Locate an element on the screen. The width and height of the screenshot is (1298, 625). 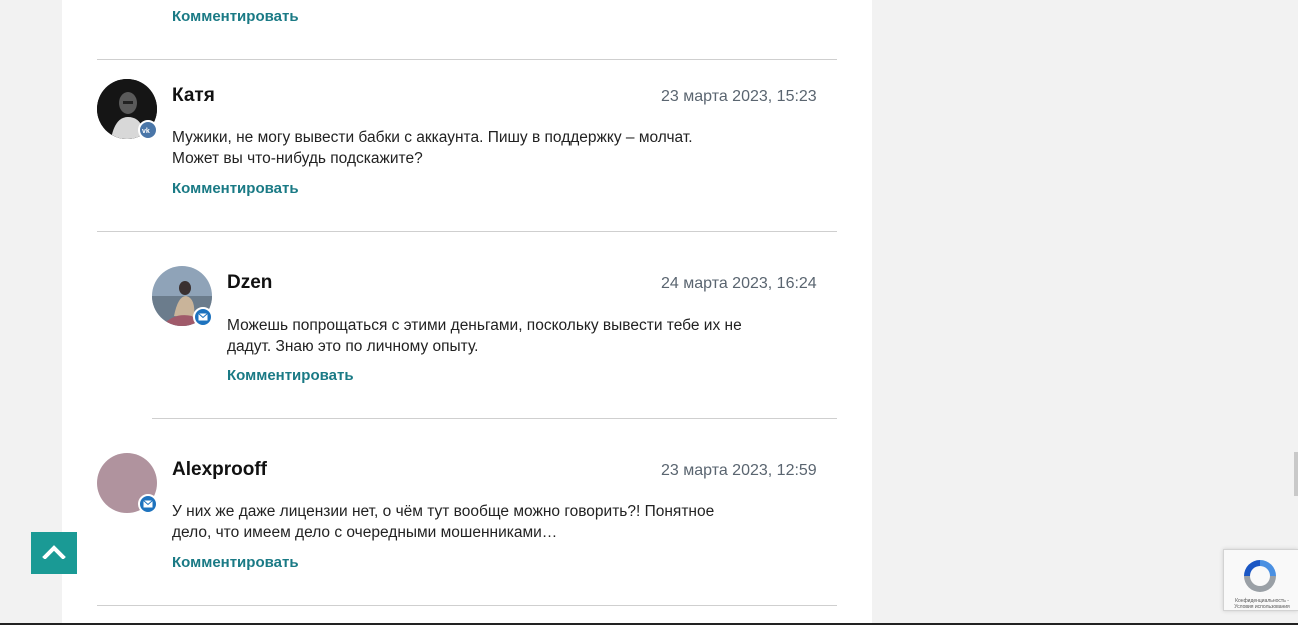
chevron-up-icon is located at coordinates (54, 553).